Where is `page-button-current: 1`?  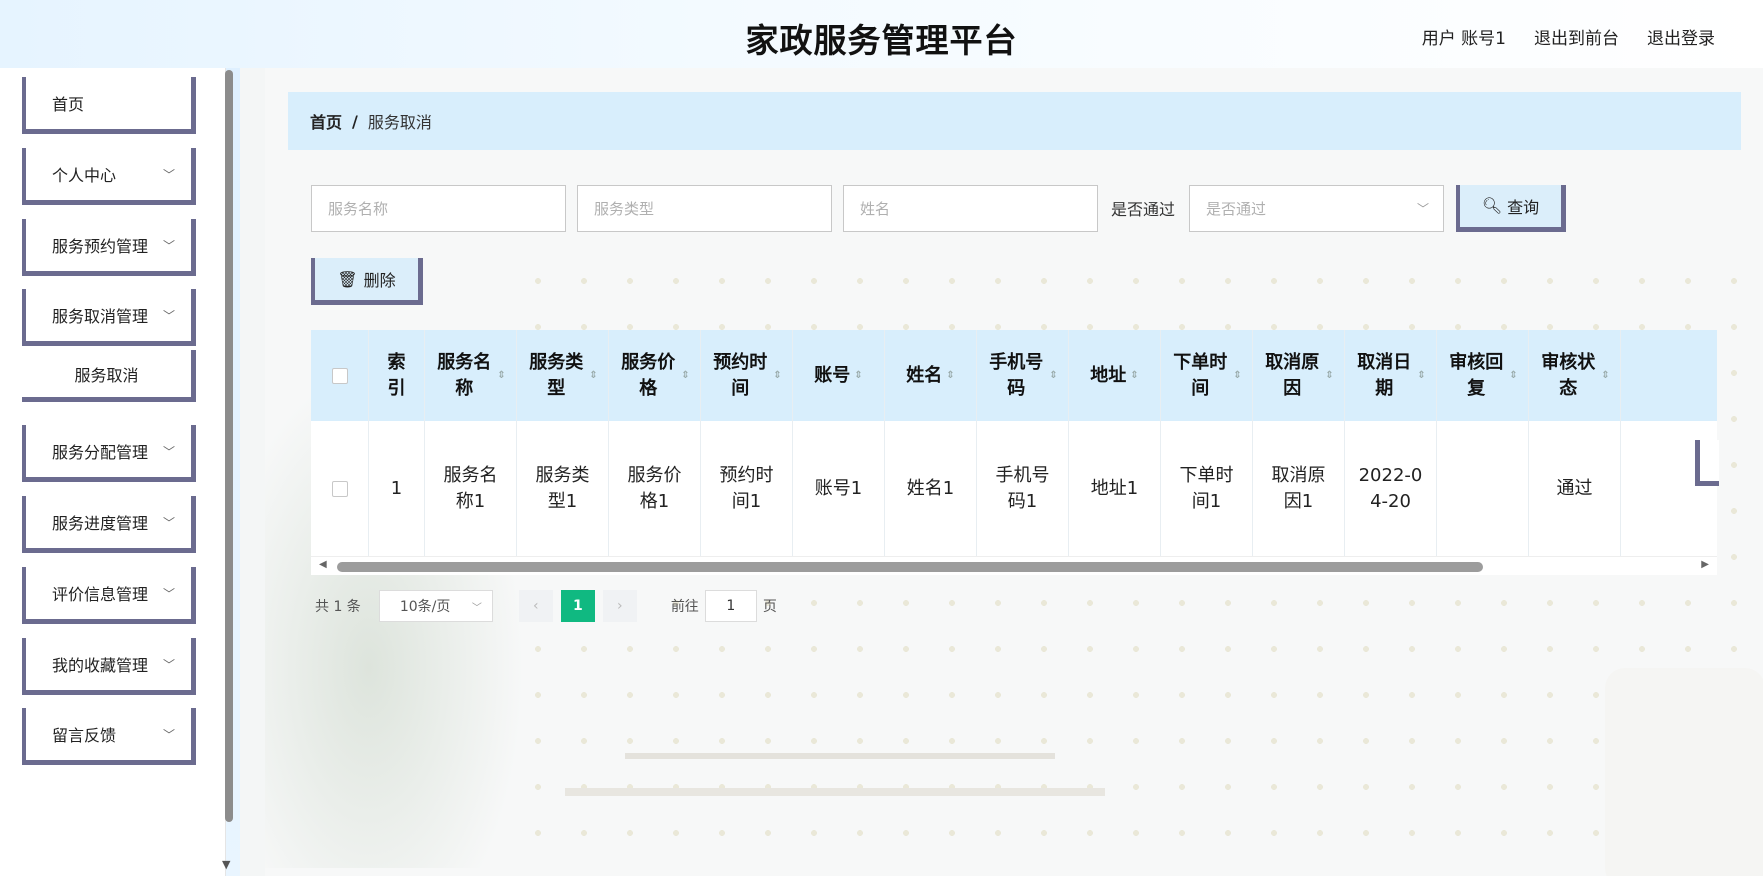
page-button-current: 1 is located at coordinates (577, 606).